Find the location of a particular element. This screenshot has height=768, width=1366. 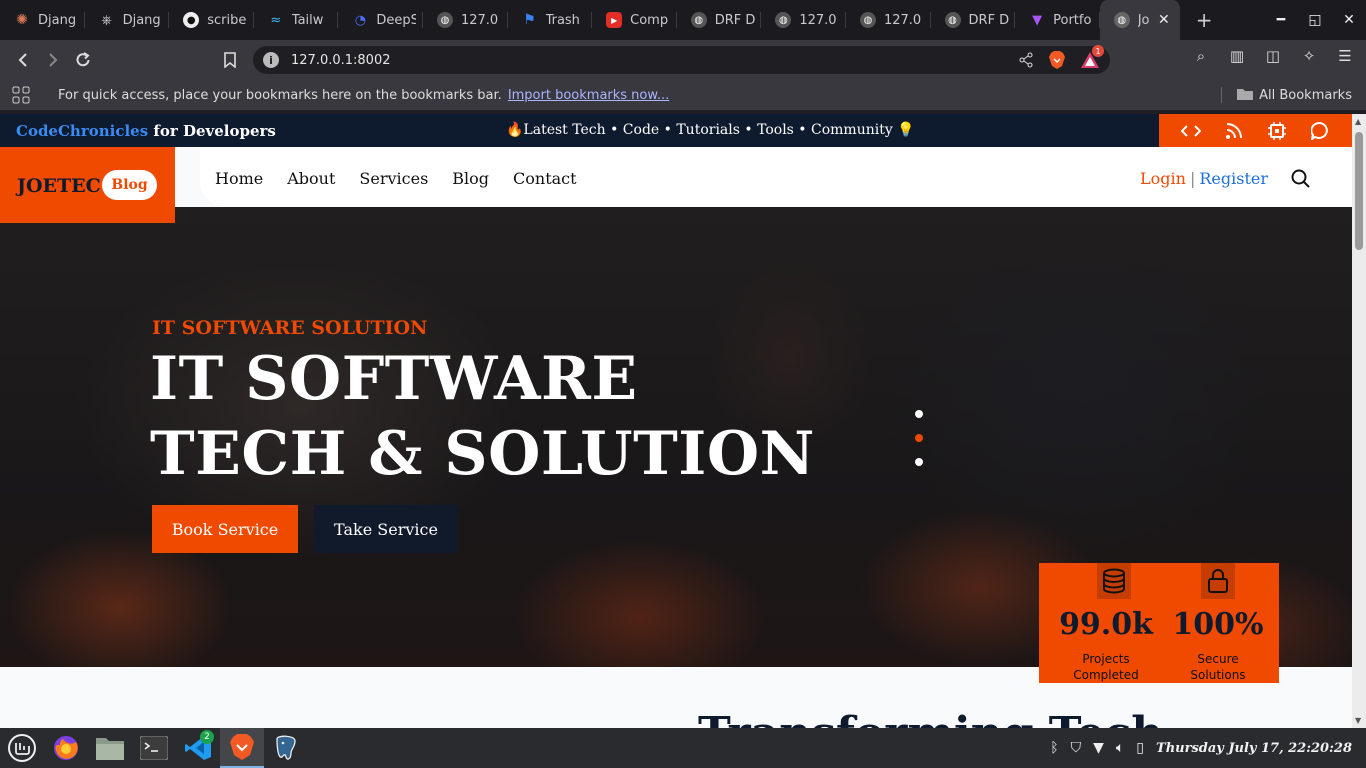

bluetooth-icon: ᛒ is located at coordinates (1054, 748).